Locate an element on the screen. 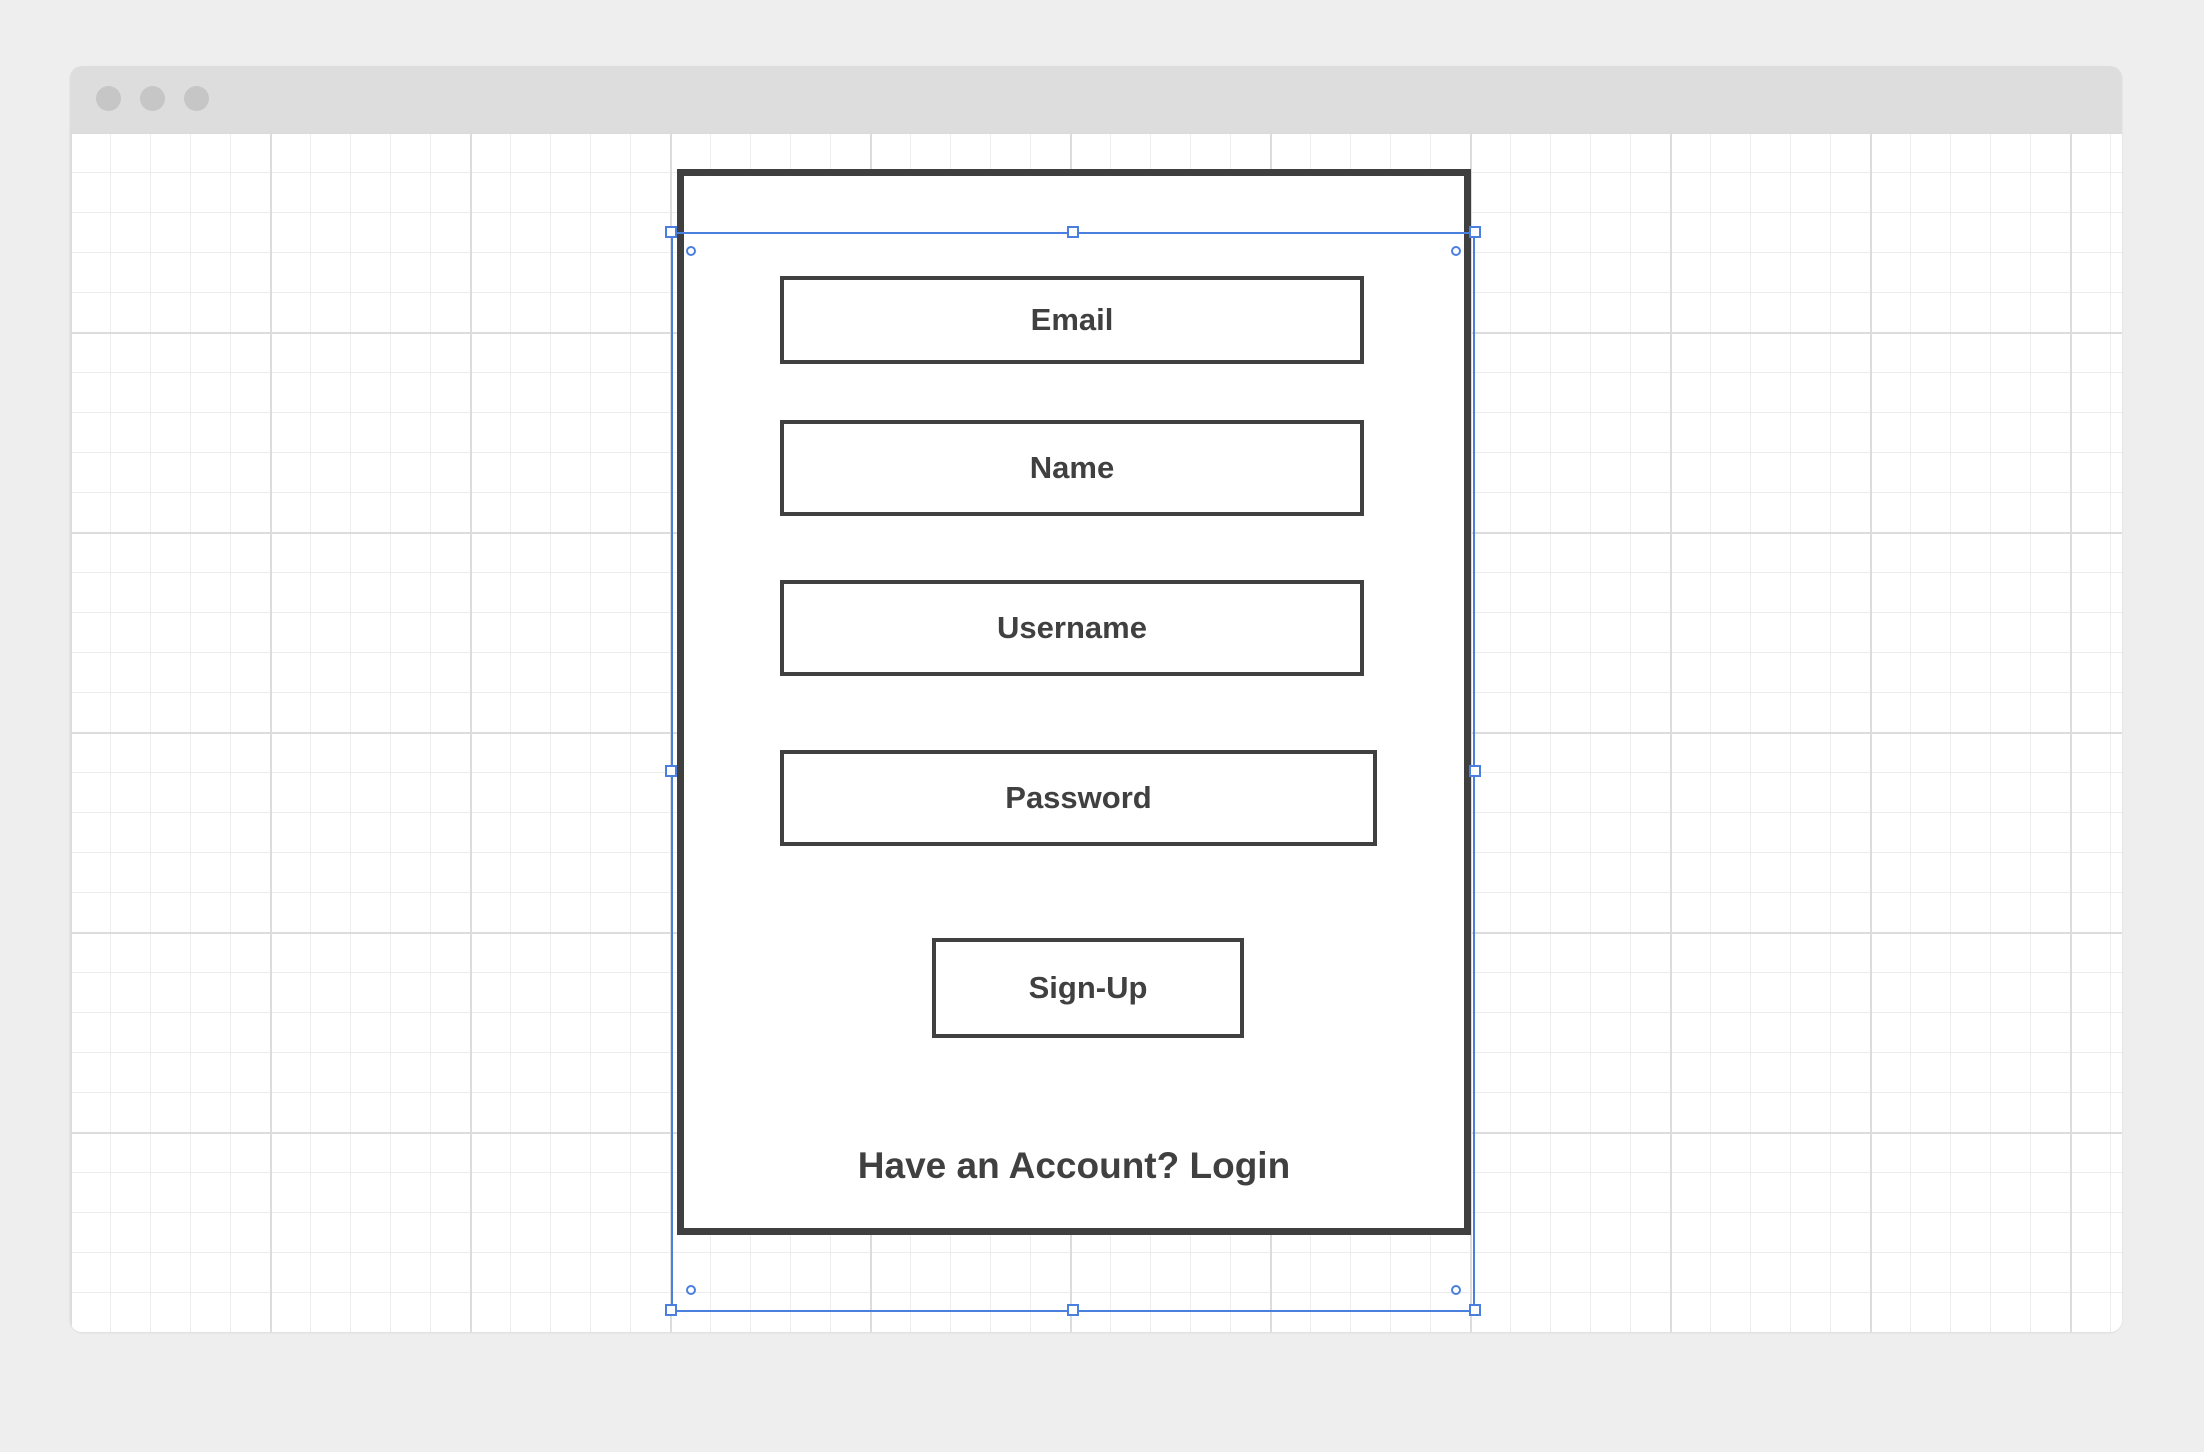 This screenshot has height=1452, width=2204. signup-button: Sign-Up is located at coordinates (1088, 988).